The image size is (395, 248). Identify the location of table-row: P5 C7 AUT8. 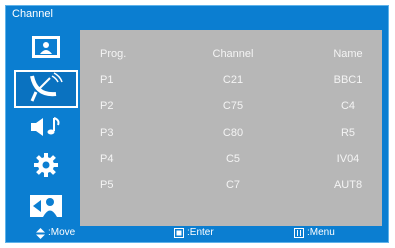
(231, 186).